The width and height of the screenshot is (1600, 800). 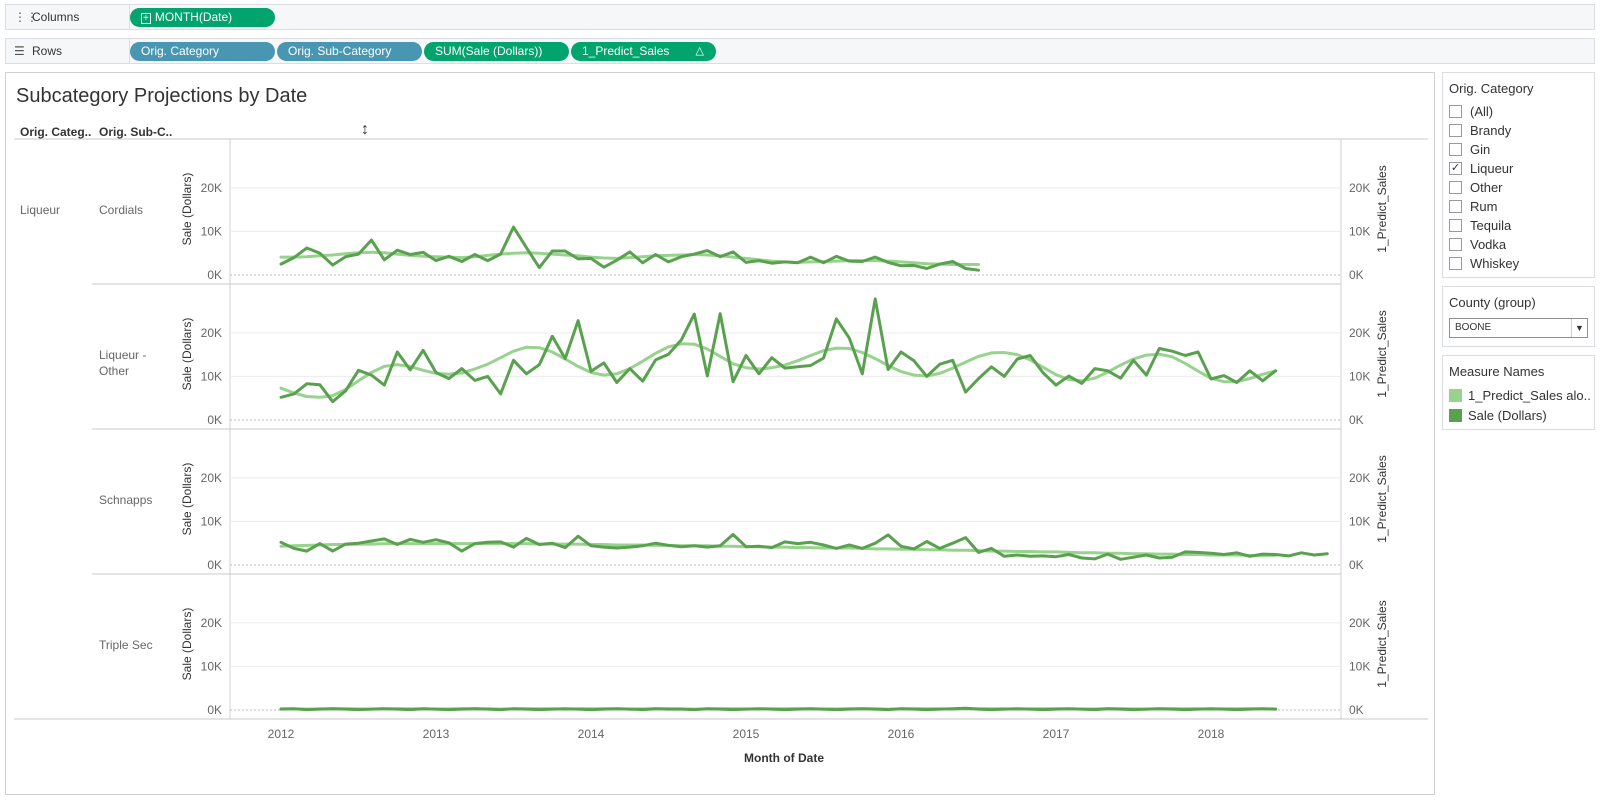 What do you see at coordinates (126, 645) in the screenshot?
I see `subcategory-label: Triple Sec` at bounding box center [126, 645].